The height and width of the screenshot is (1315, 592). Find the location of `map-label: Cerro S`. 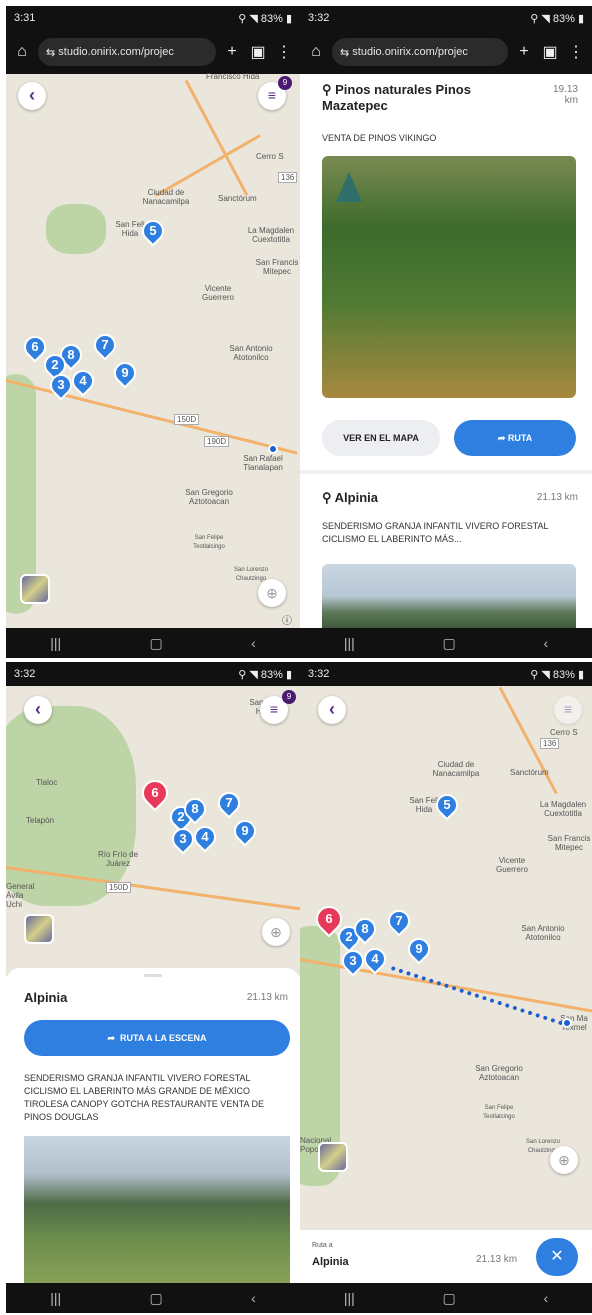

map-label: Cerro S is located at coordinates (564, 732).